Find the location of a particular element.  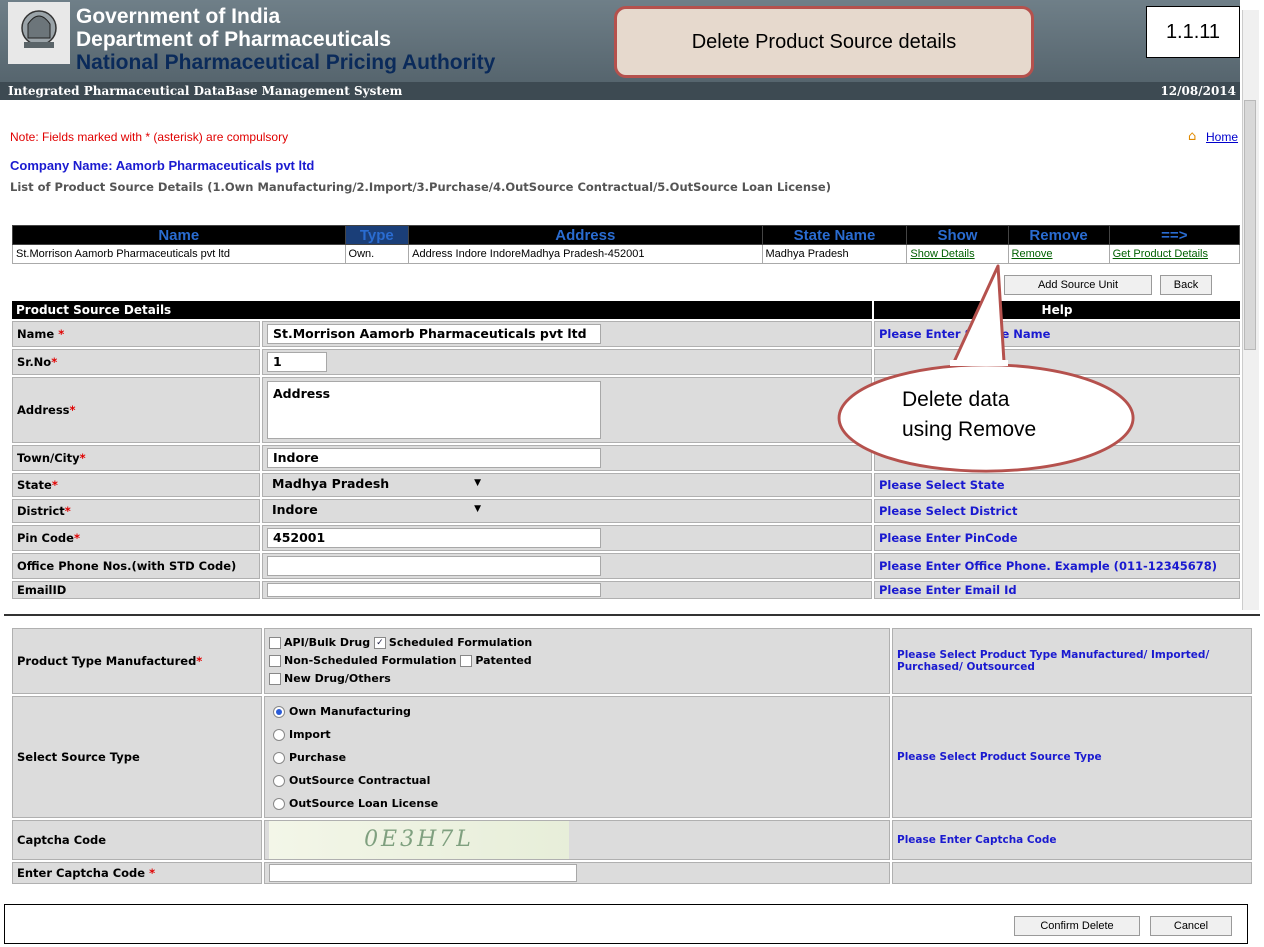

email-label: EmailID is located at coordinates (136, 590).